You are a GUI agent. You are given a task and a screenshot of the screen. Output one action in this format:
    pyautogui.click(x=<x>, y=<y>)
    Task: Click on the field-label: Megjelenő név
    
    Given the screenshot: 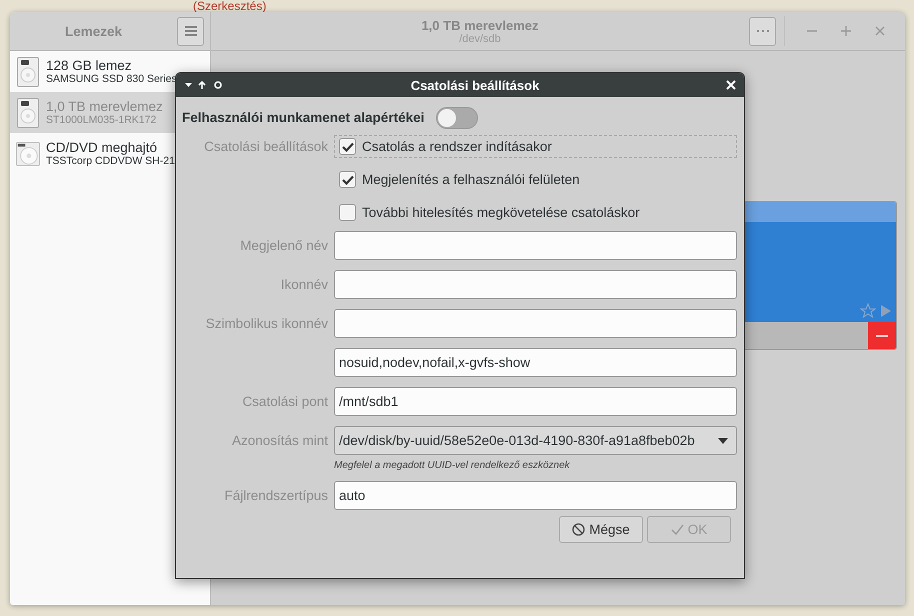 What is the action you would take?
    pyautogui.click(x=283, y=245)
    